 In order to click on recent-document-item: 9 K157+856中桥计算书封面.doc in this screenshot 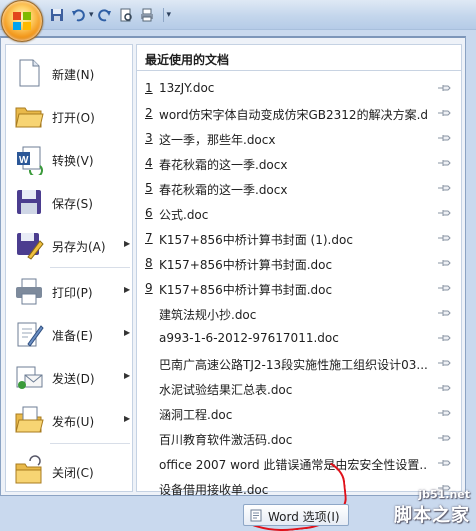, I will do `click(299, 288)`.